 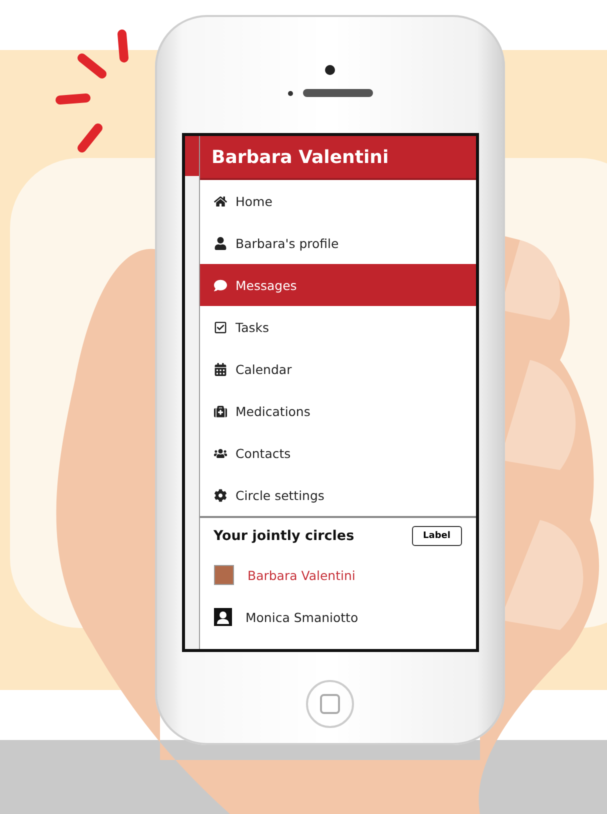 I want to click on settings-icon, so click(x=220, y=495).